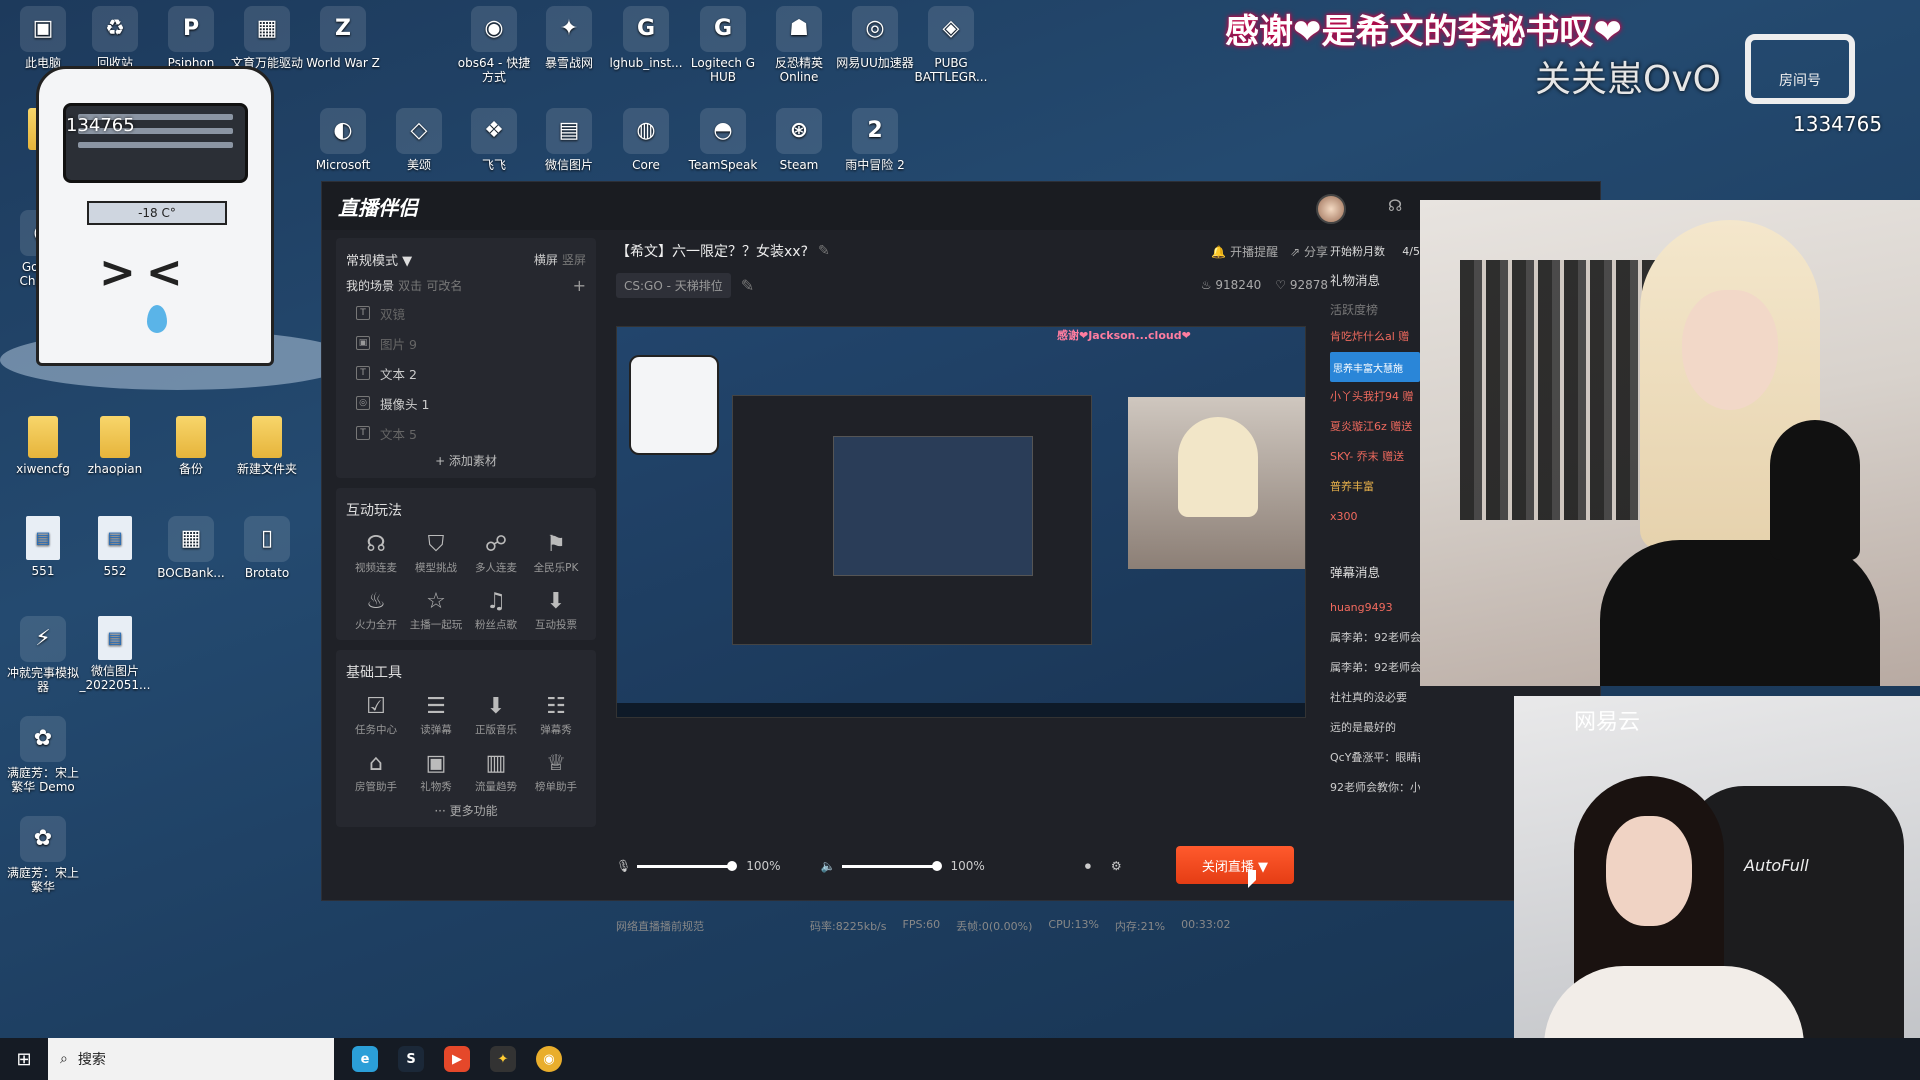 Image resolution: width=1920 pixels, height=1080 pixels. Describe the element at coordinates (365, 1059) in the screenshot. I see `edge-icon: e` at that location.